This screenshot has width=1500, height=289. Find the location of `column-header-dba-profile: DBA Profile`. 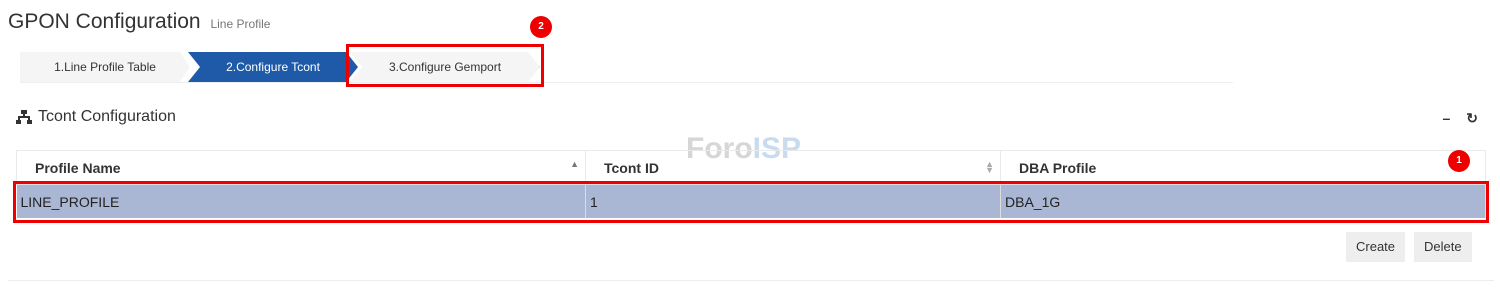

column-header-dba-profile: DBA Profile is located at coordinates (1243, 167).